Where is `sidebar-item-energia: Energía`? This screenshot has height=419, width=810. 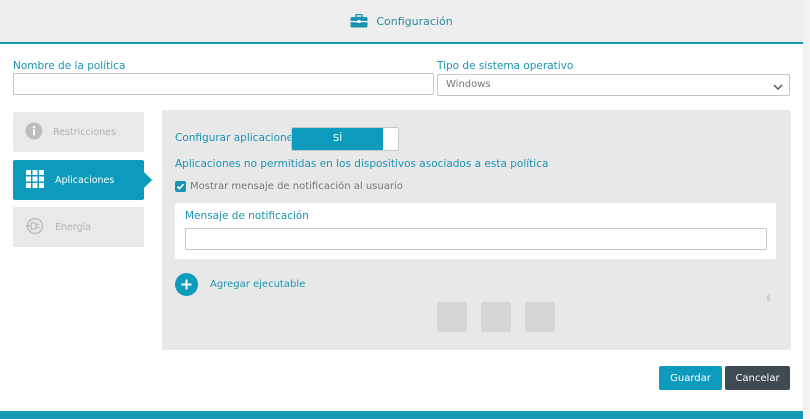 sidebar-item-energia: Energía is located at coordinates (78, 227).